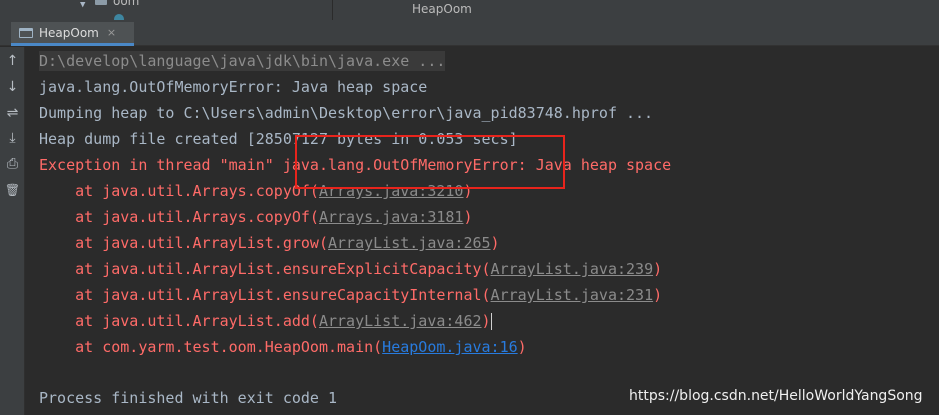 The width and height of the screenshot is (939, 415). Describe the element at coordinates (12, 164) in the screenshot. I see `print-icon: ⎙` at that location.